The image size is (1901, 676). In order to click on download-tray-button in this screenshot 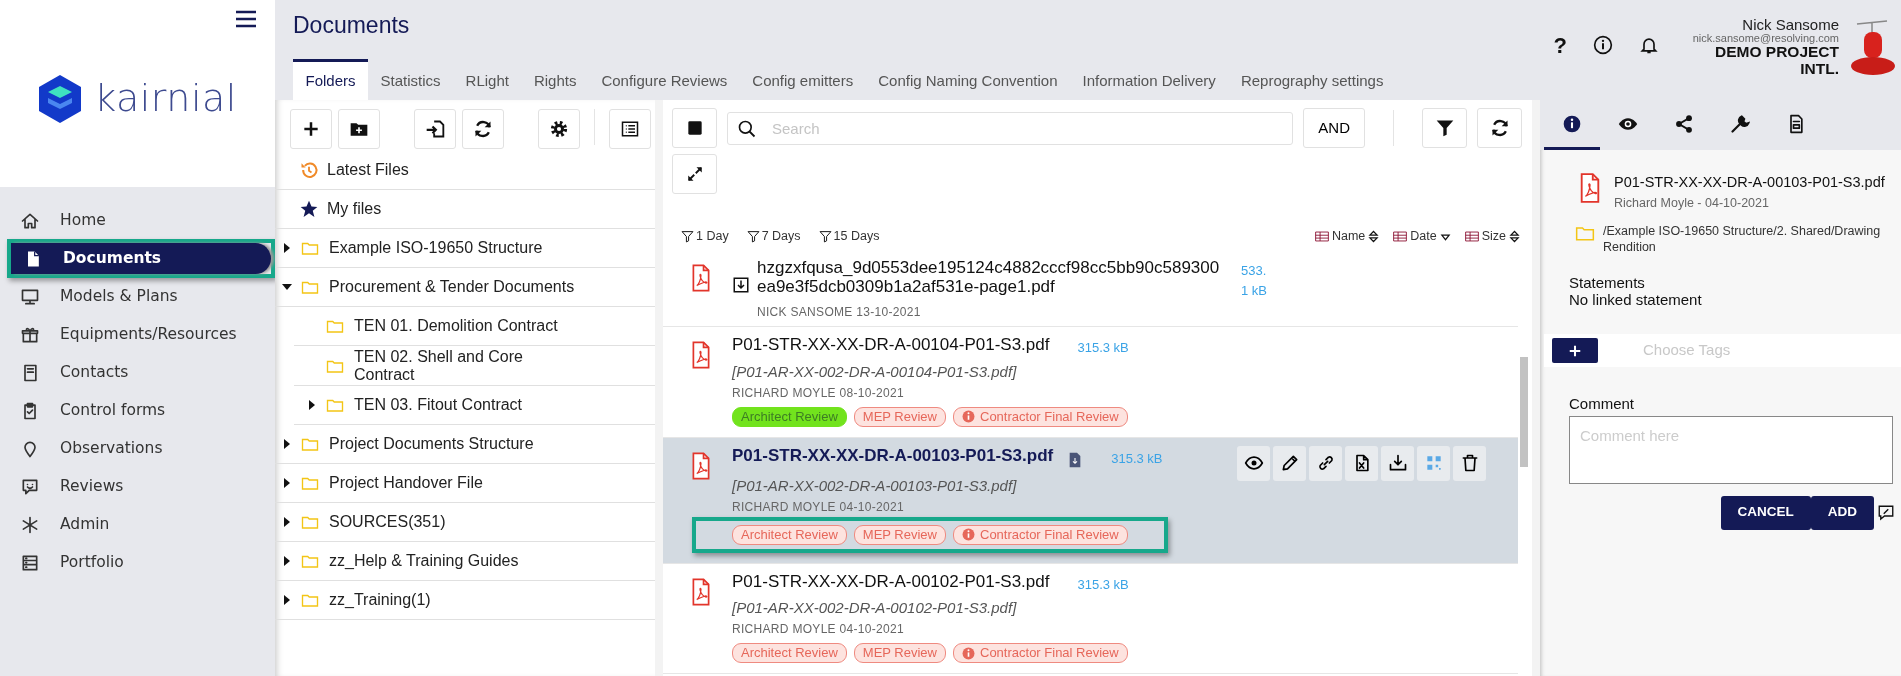, I will do `click(1397, 463)`.